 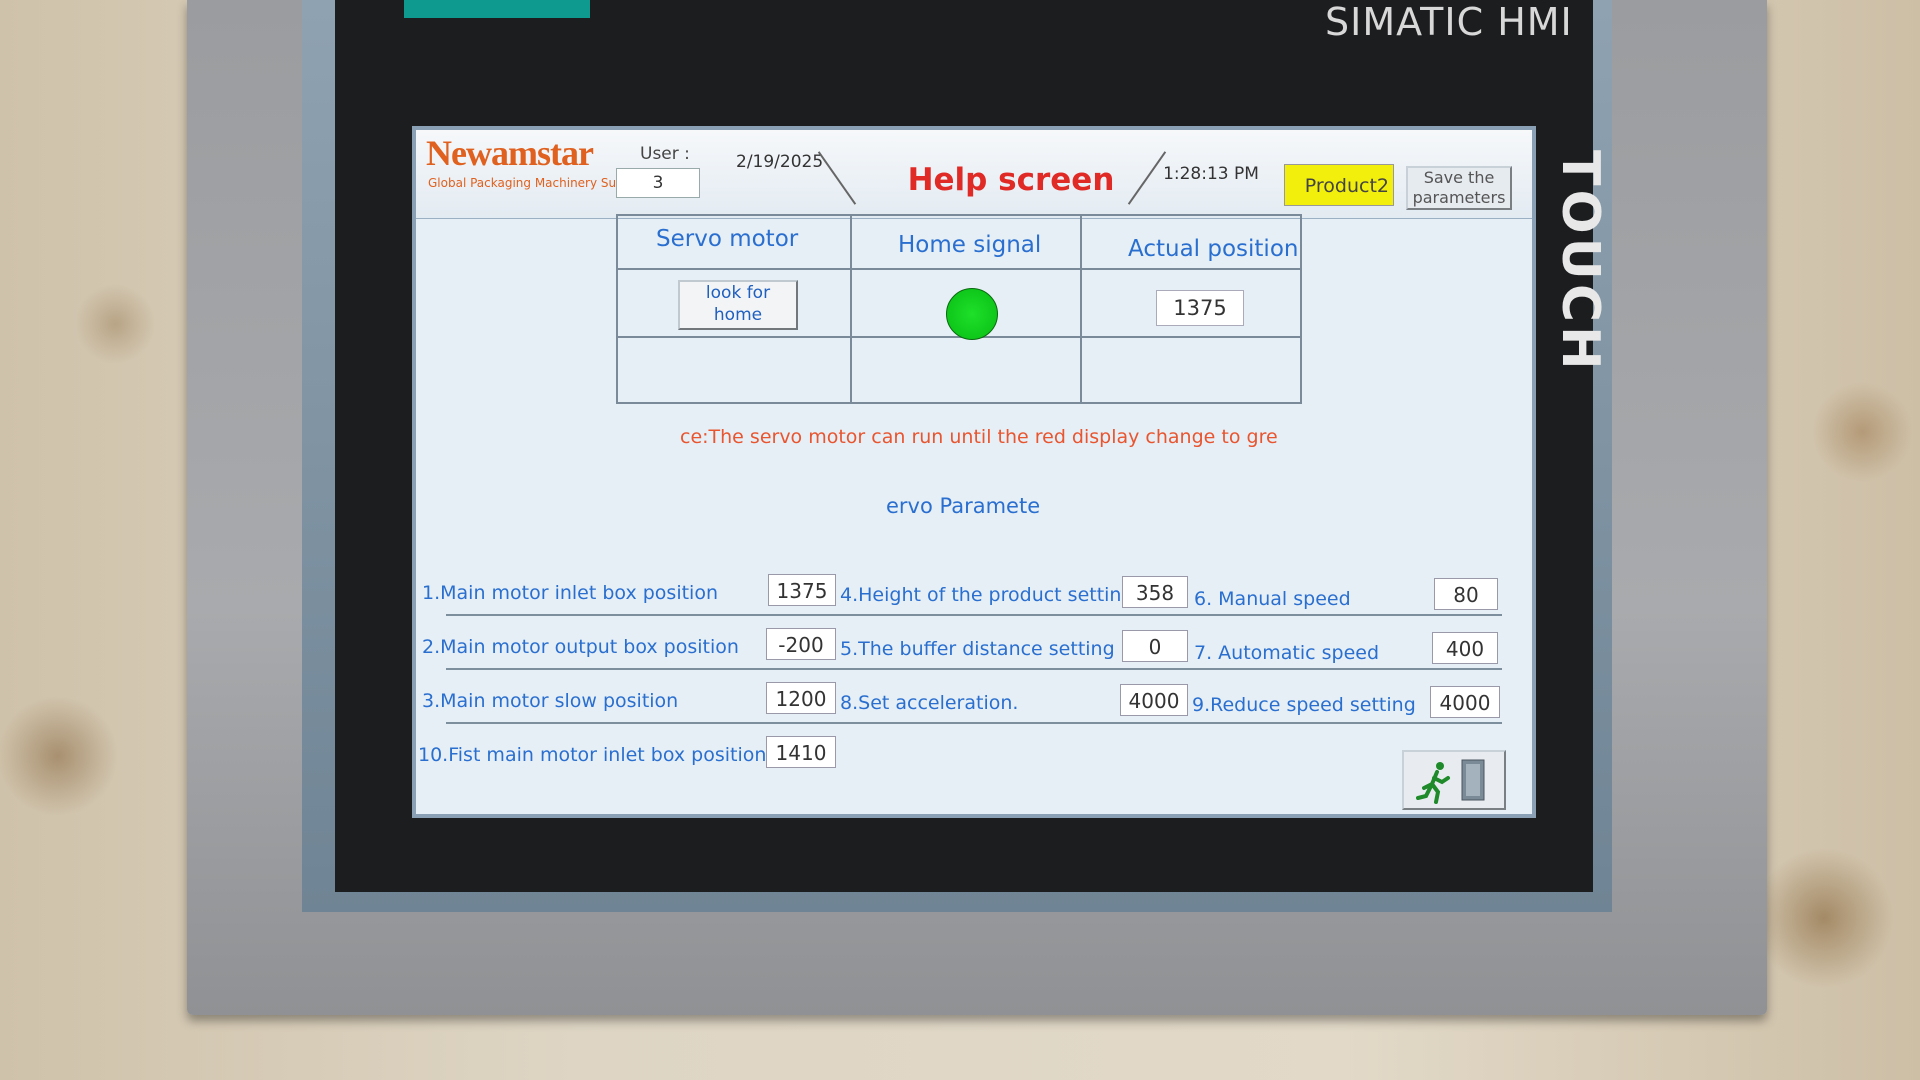 What do you see at coordinates (963, 506) in the screenshot?
I see `section-title: ervo Paramete` at bounding box center [963, 506].